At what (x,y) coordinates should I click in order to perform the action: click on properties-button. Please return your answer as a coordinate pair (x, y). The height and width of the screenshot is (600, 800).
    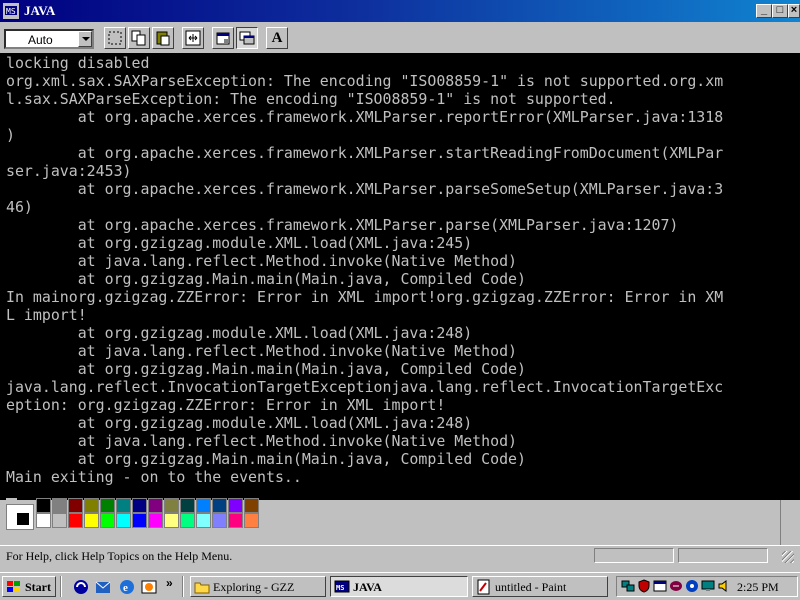
    Looking at the image, I should click on (223, 38).